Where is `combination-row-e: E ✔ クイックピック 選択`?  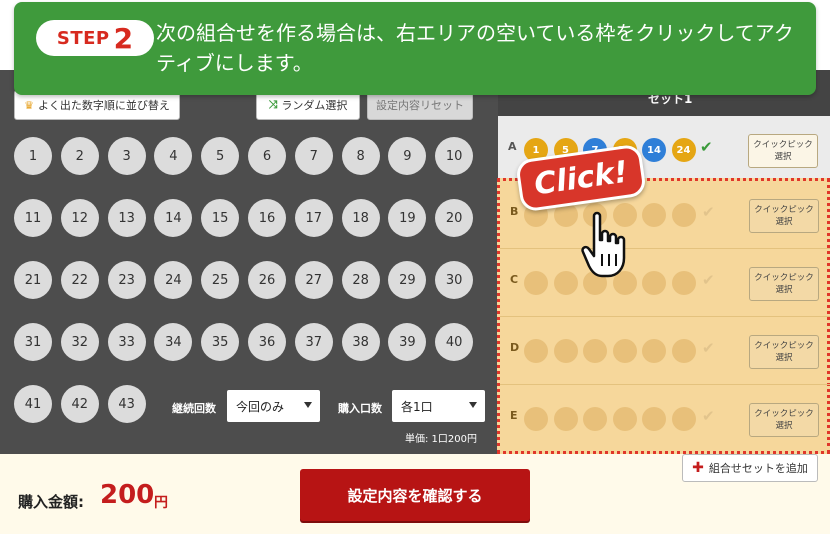
combination-row-e: E ✔ クイックピック 選択 is located at coordinates (665, 418).